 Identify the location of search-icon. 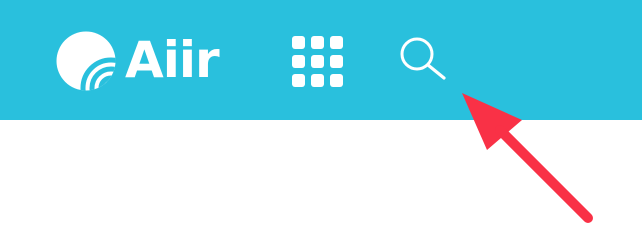
(423, 58).